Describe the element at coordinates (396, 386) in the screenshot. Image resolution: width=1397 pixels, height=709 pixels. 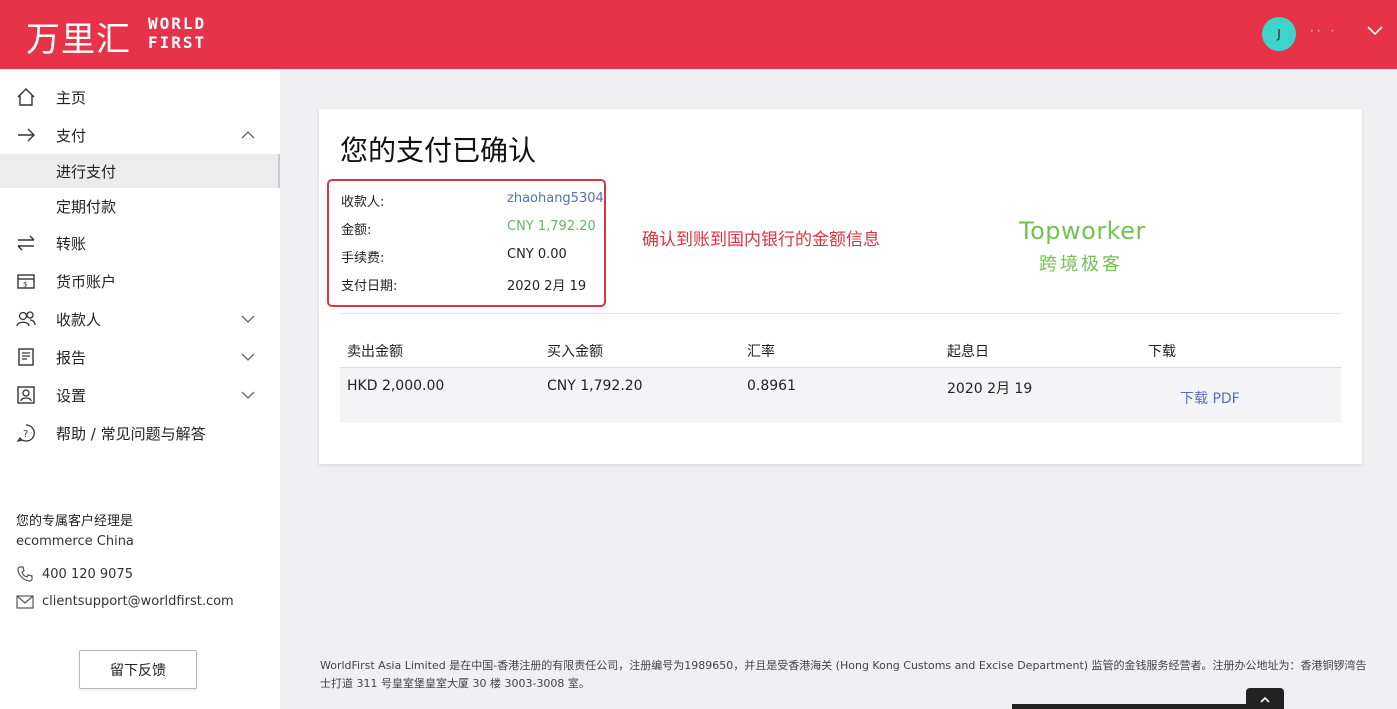
I see `cell-sell-amount: HKD 2,000.00` at that location.